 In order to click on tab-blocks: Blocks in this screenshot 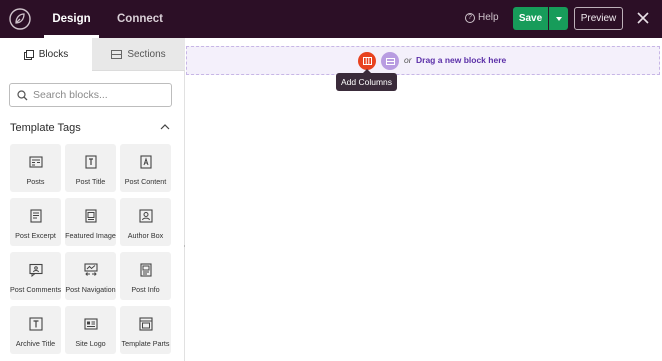, I will do `click(46, 54)`.